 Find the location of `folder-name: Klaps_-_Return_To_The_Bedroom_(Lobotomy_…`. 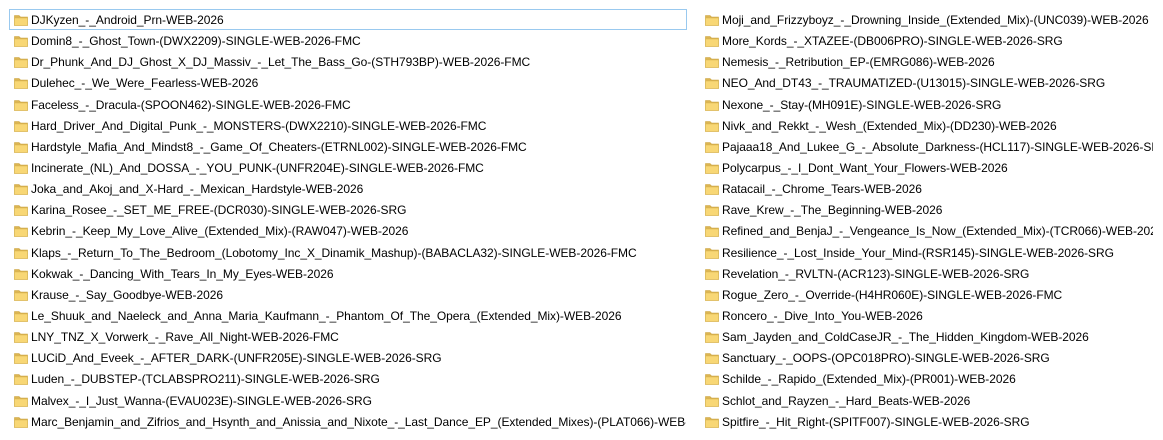

folder-name: Klaps_-_Return_To_The_Bedroom_(Lobotomy_… is located at coordinates (334, 252).